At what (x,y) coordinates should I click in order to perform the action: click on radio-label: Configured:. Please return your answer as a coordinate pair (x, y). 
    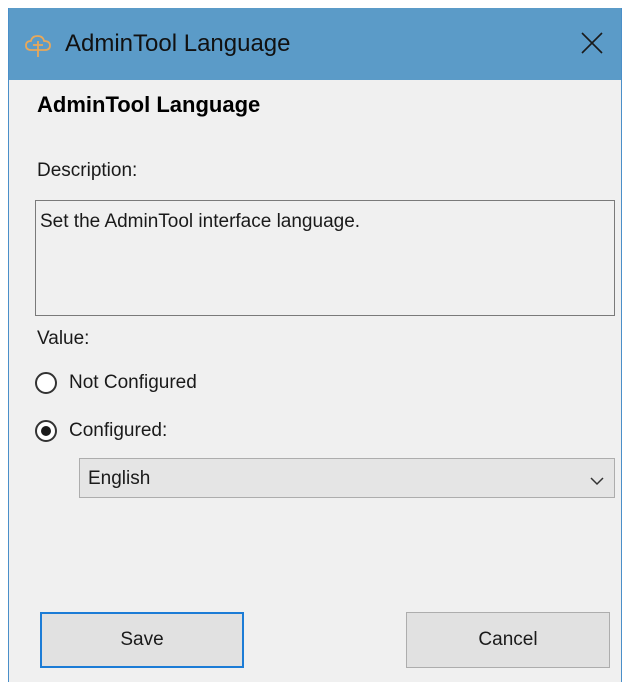
    Looking at the image, I should click on (118, 430).